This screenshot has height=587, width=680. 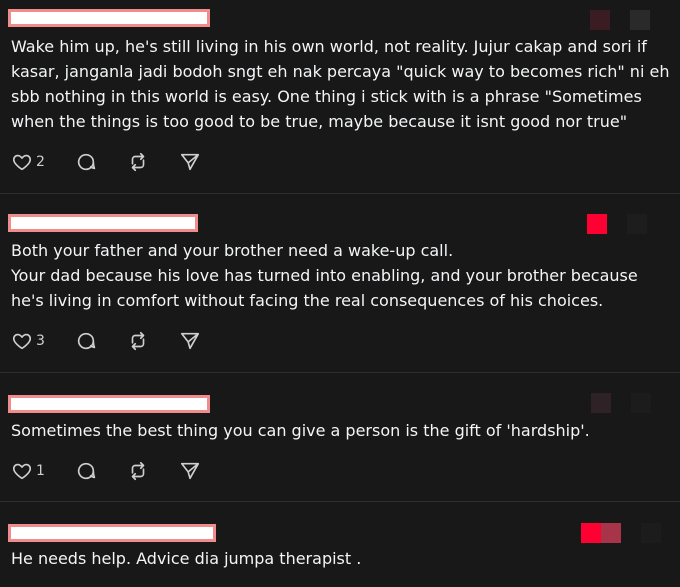 I want to click on like-button: 1, so click(x=31, y=471).